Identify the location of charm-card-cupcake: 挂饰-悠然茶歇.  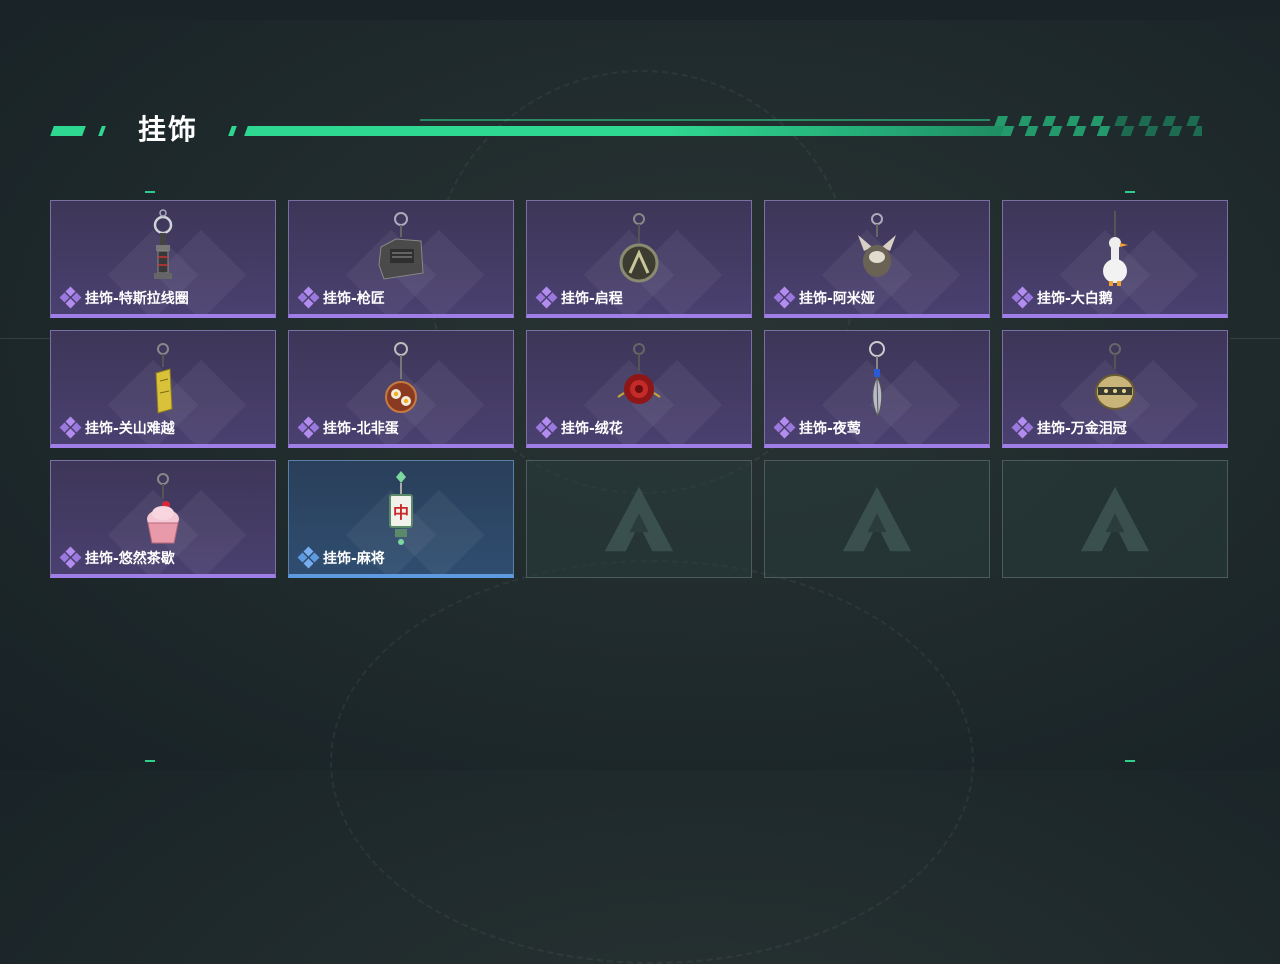
(163, 519).